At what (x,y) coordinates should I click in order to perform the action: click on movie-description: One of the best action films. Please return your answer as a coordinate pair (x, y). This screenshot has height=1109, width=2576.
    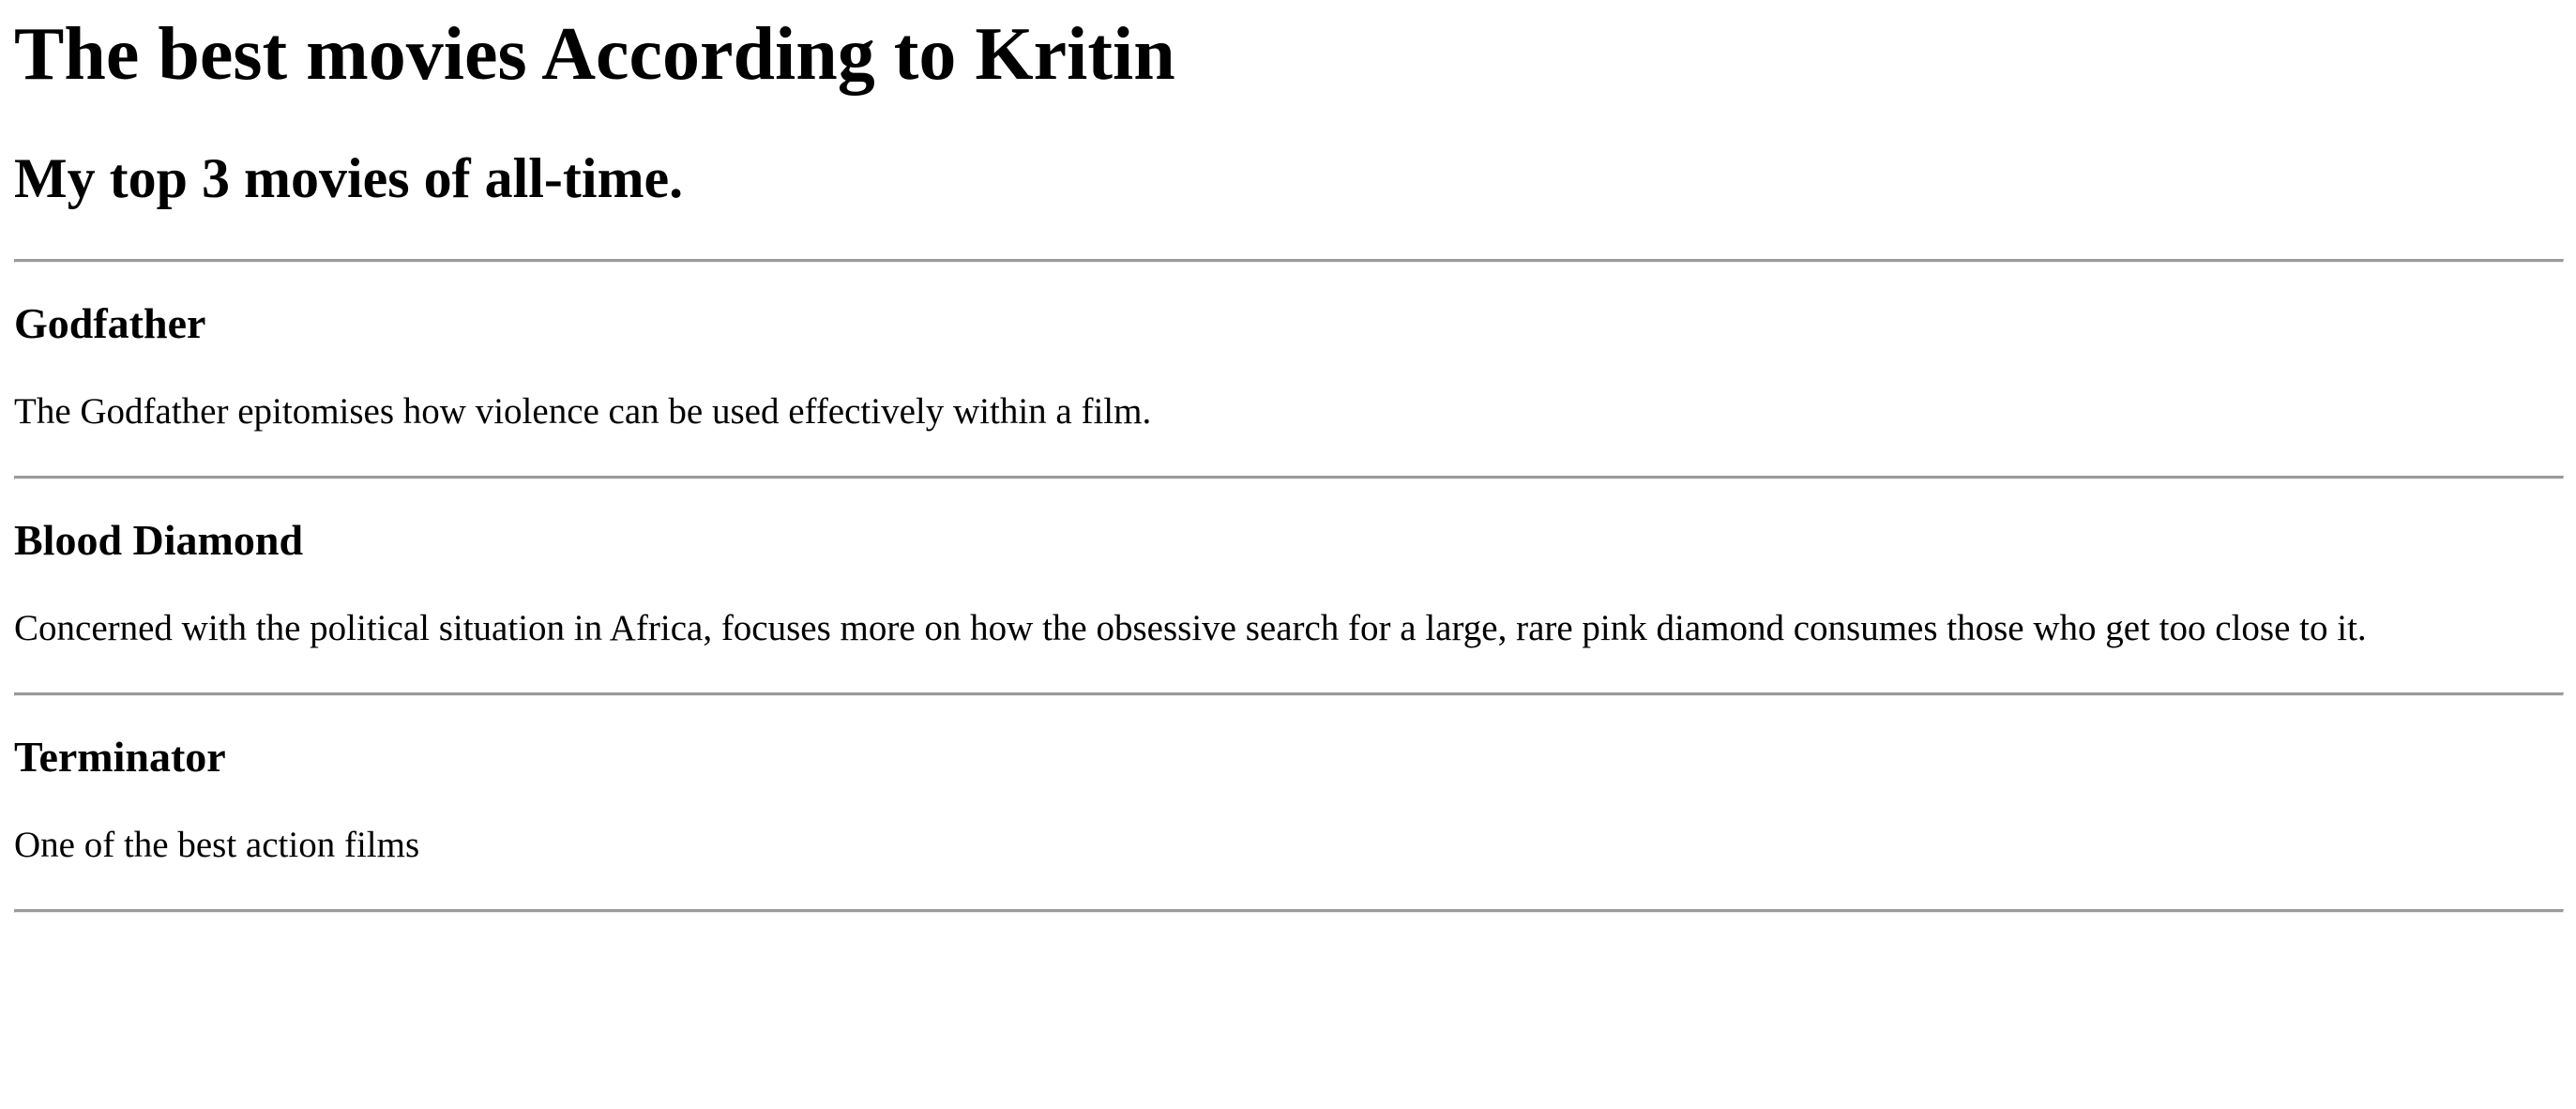
    Looking at the image, I should click on (217, 845).